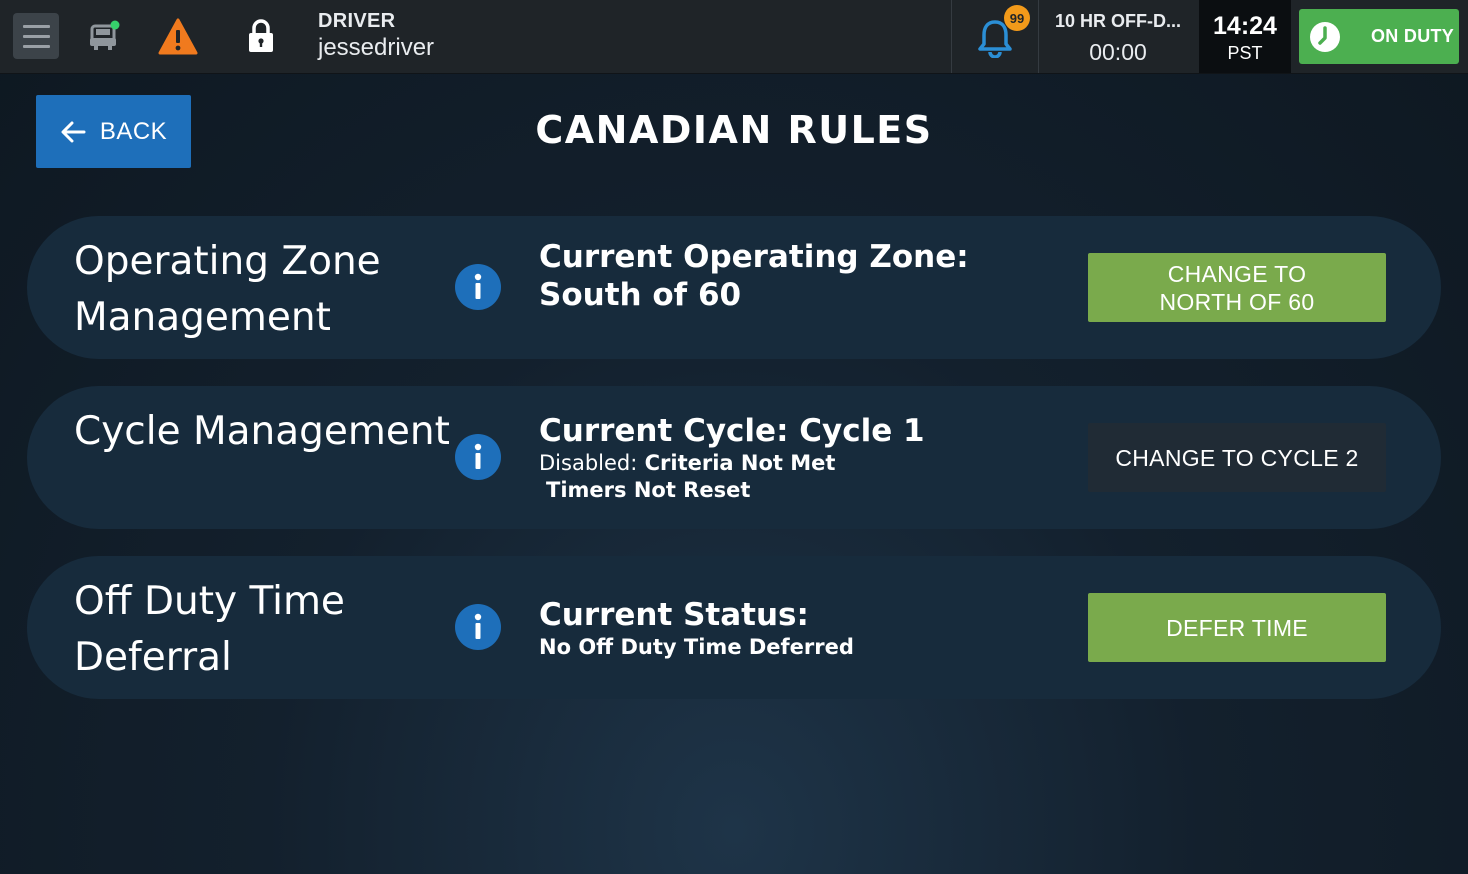 This screenshot has width=1468, height=874. I want to click on current-status-label: Current Status:, so click(674, 615).